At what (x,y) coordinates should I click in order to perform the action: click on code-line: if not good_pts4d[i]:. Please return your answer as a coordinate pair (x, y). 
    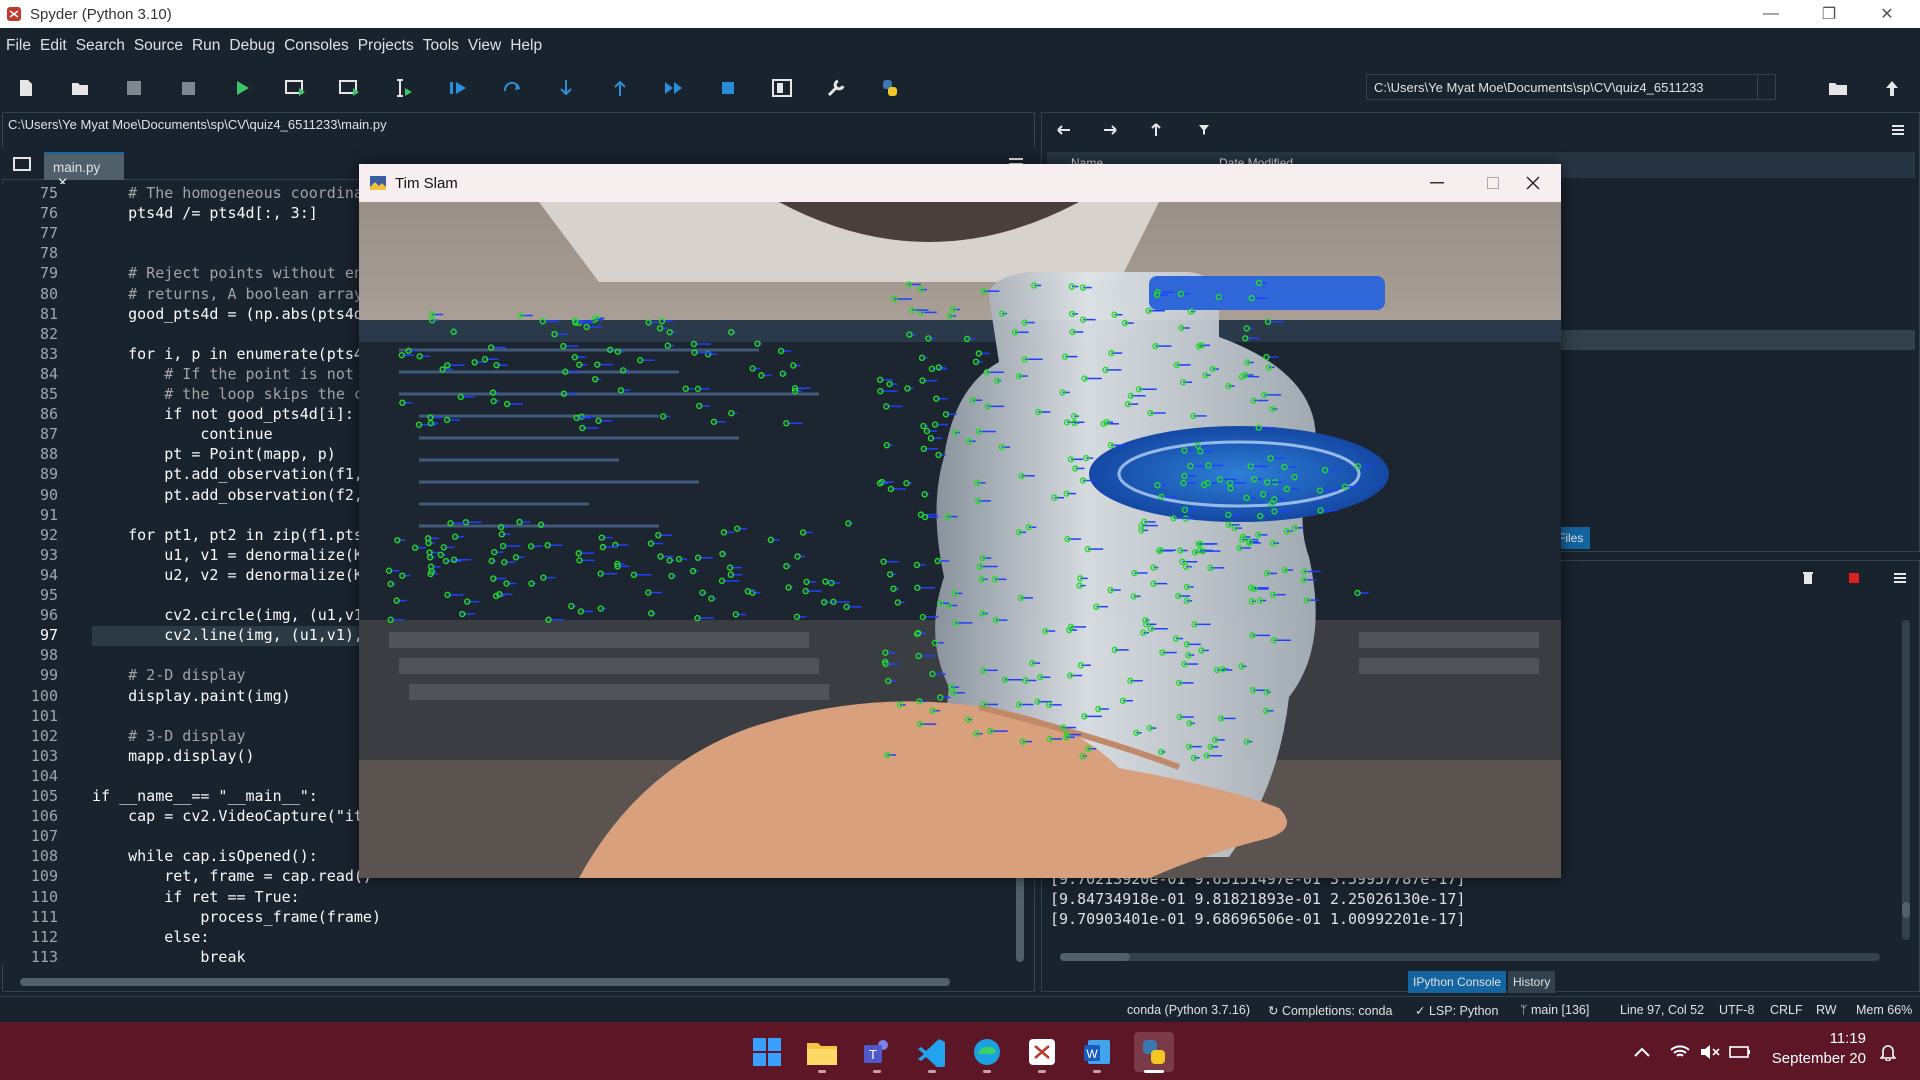
    Looking at the image, I should click on (223, 414).